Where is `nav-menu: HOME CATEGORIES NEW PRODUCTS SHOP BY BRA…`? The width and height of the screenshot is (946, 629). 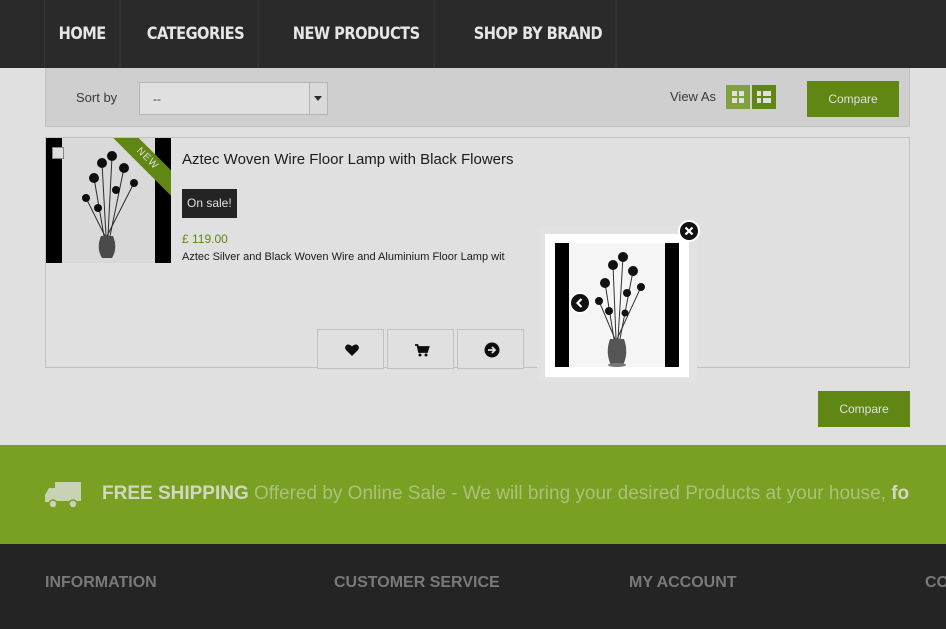
nav-menu: HOME CATEGORIES NEW PRODUCTS SHOP BY BRA… is located at coordinates (343, 34).